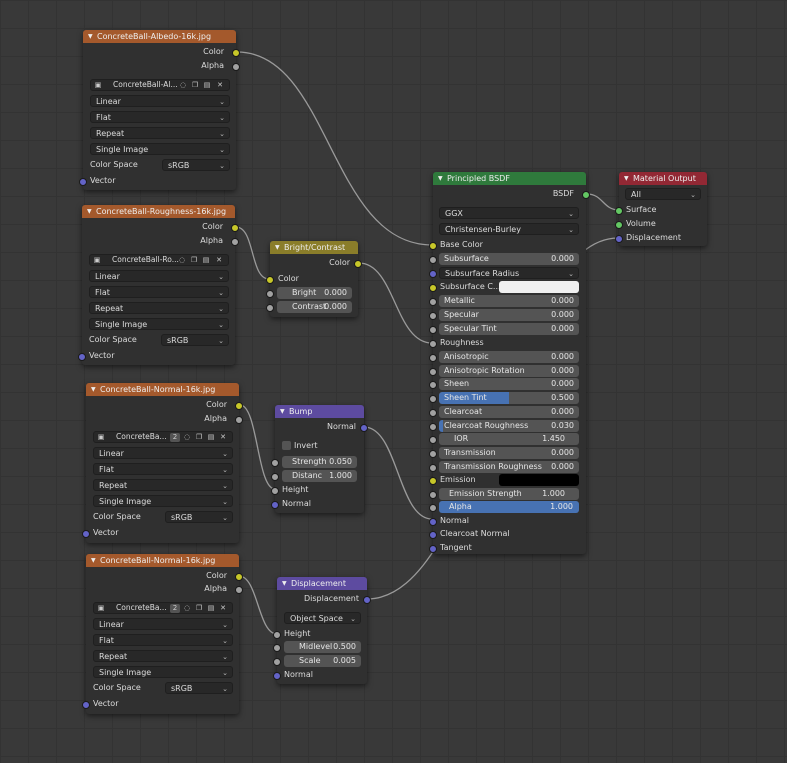 This screenshot has width=787, height=763. I want to click on clearcoat-roughness-field: Clearcoat Roughness 0.030, so click(509, 426).